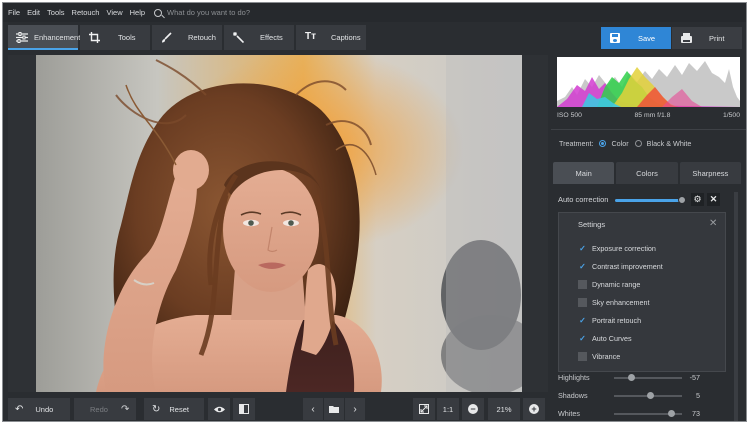 The width and height of the screenshot is (750, 426). Describe the element at coordinates (617, 320) in the screenshot. I see `setting-label: Portrait retouch` at that location.